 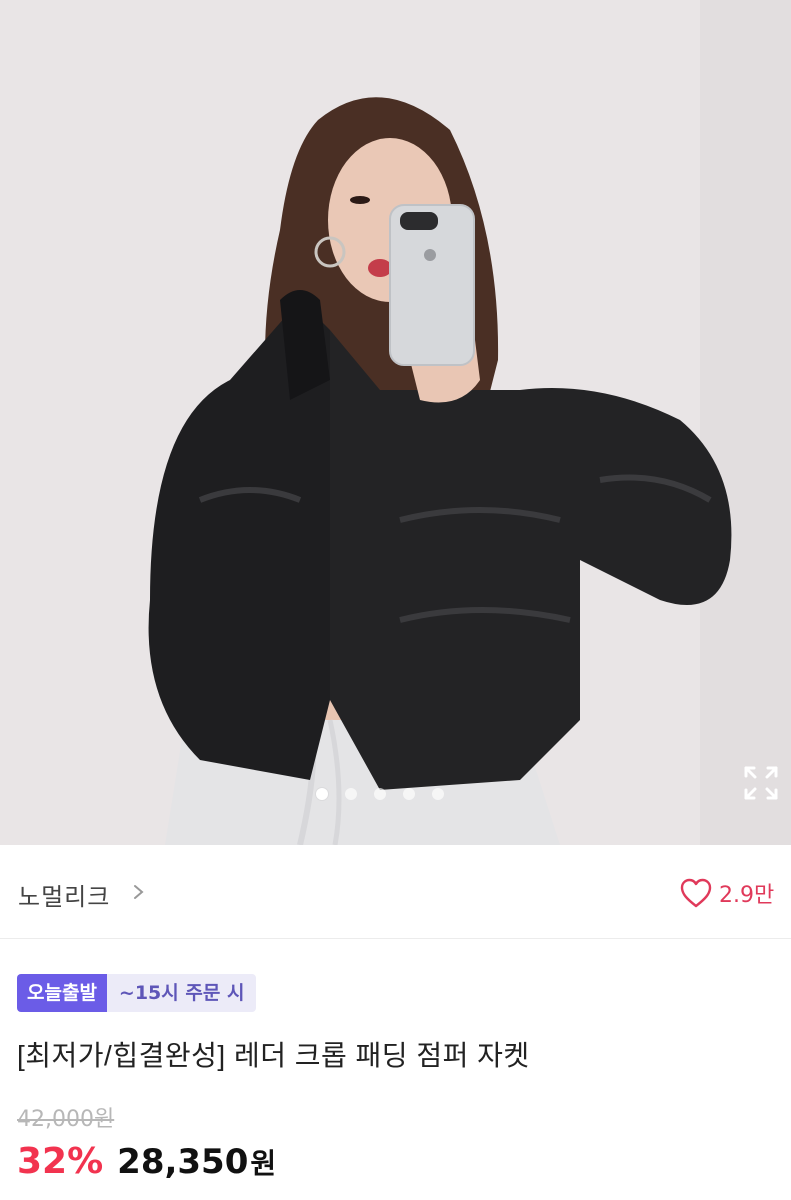 I want to click on carousel-indicator, so click(x=380, y=794).